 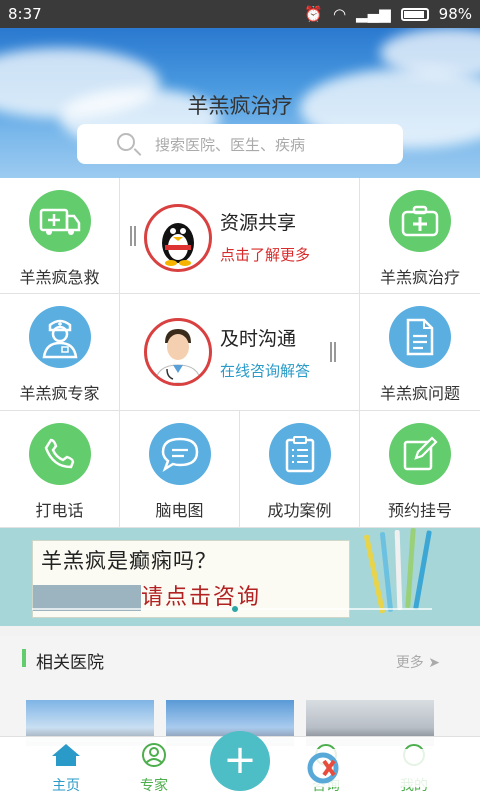 I want to click on status-icons: ⏰ ◠ ▂▄▆ 98%, so click(x=388, y=14).